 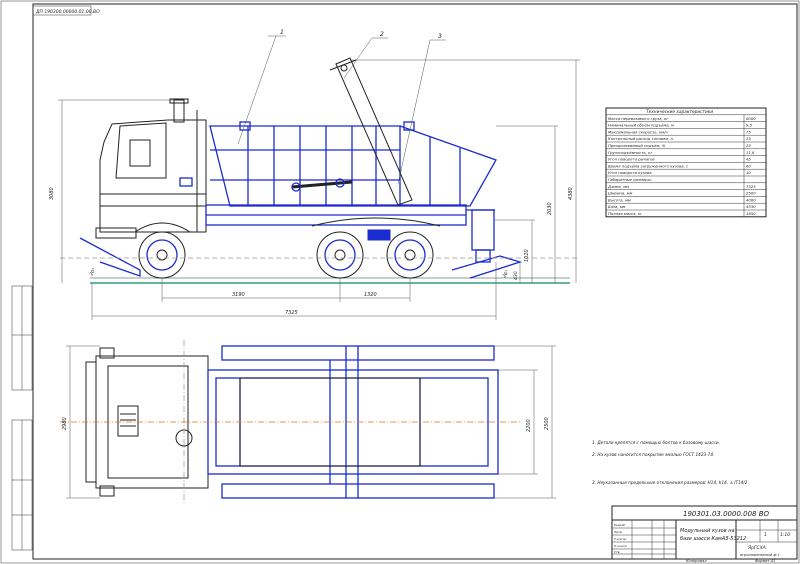 What do you see at coordinates (756, 548) in the screenshot?
I see `title-org: ЯрГСХА` at bounding box center [756, 548].